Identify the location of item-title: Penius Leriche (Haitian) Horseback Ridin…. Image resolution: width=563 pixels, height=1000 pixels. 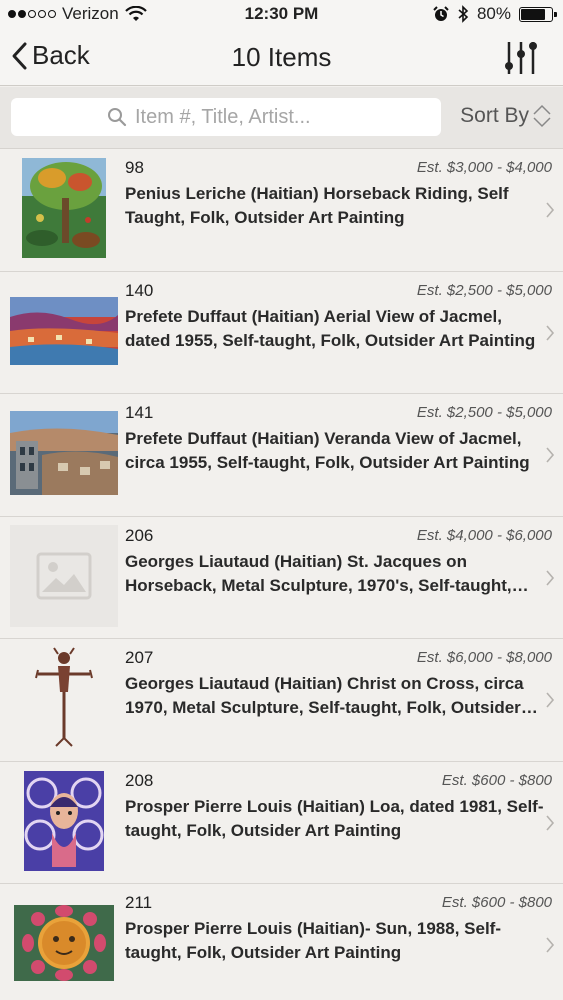
(317, 205).